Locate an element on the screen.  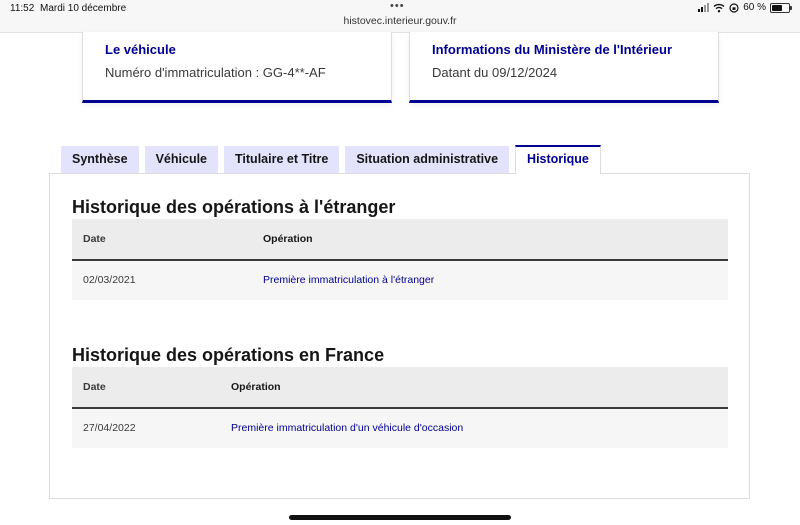
vehicle-card-title: Le véhicule is located at coordinates (140, 49).